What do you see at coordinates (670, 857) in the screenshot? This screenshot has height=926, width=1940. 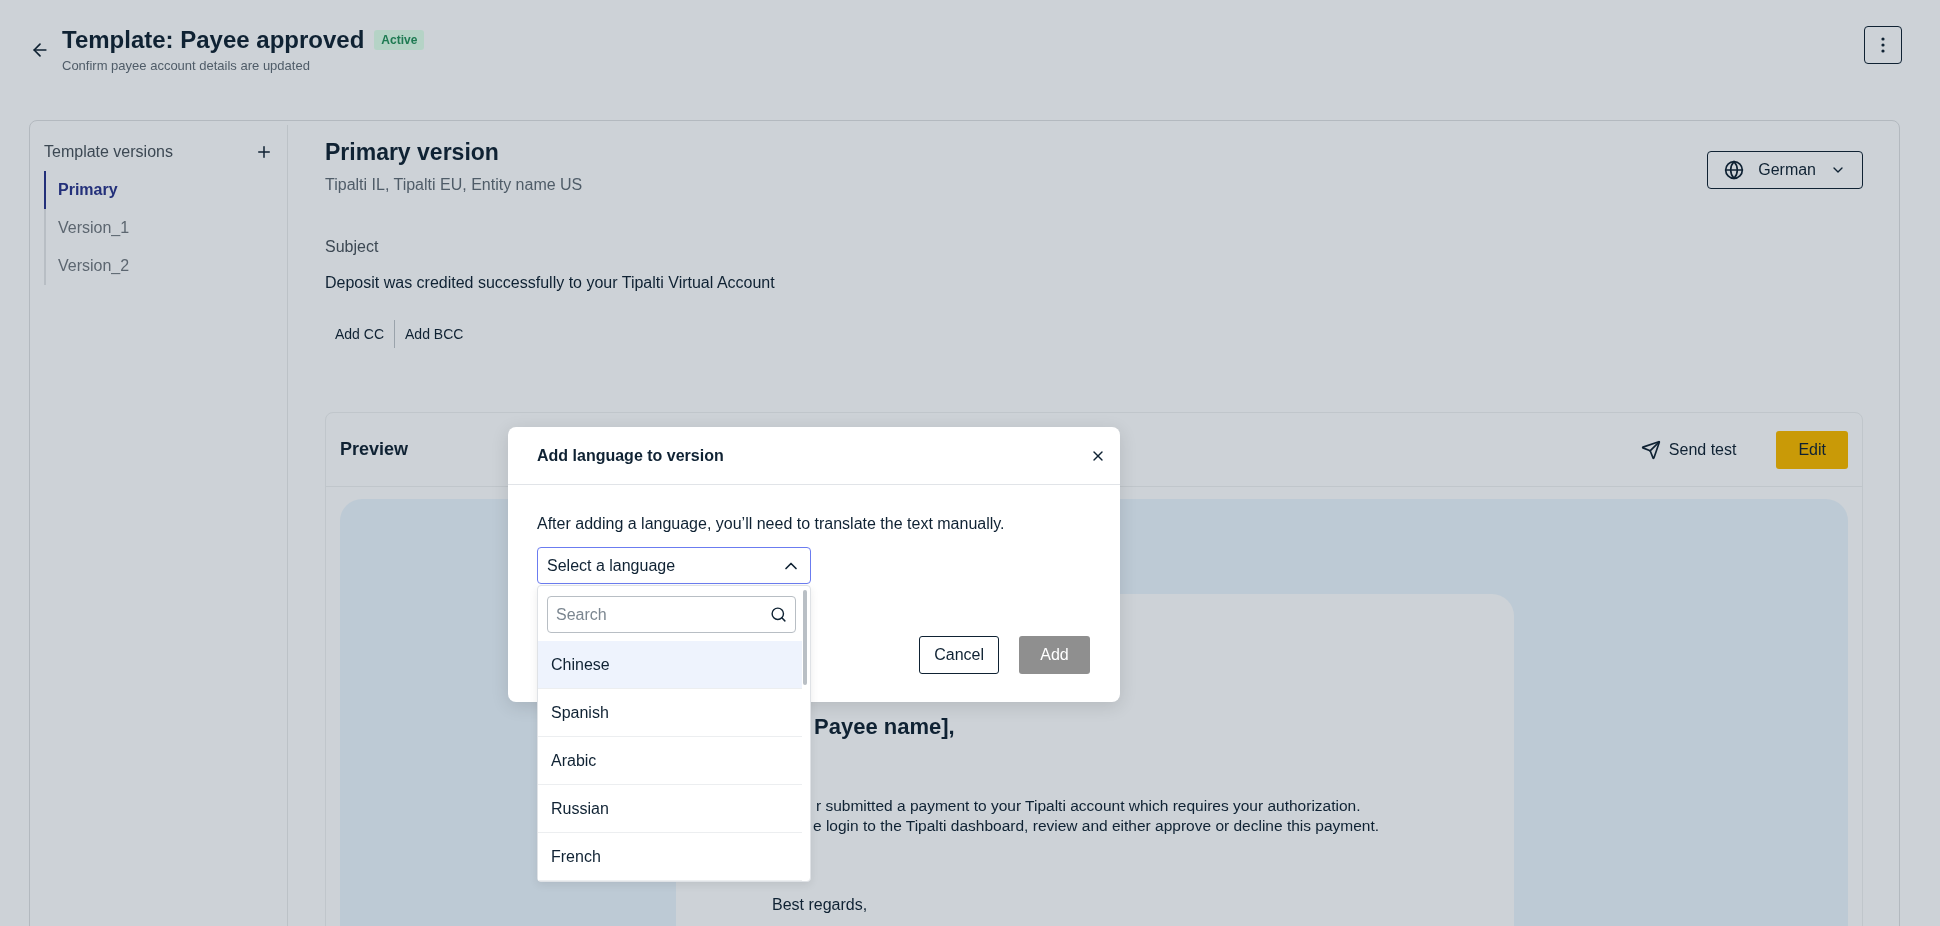 I see `language-option: French` at bounding box center [670, 857].